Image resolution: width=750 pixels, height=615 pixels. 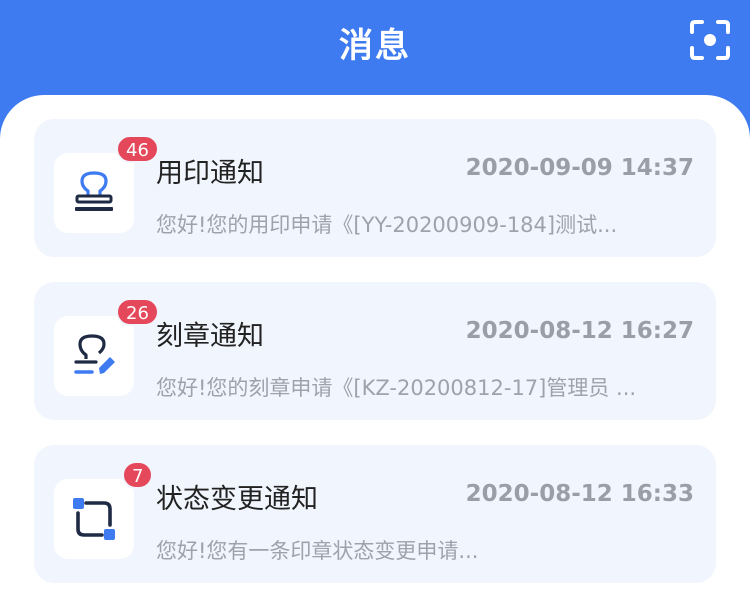 What do you see at coordinates (579, 331) in the screenshot?
I see `message-time: 2020-08-12 16:27` at bounding box center [579, 331].